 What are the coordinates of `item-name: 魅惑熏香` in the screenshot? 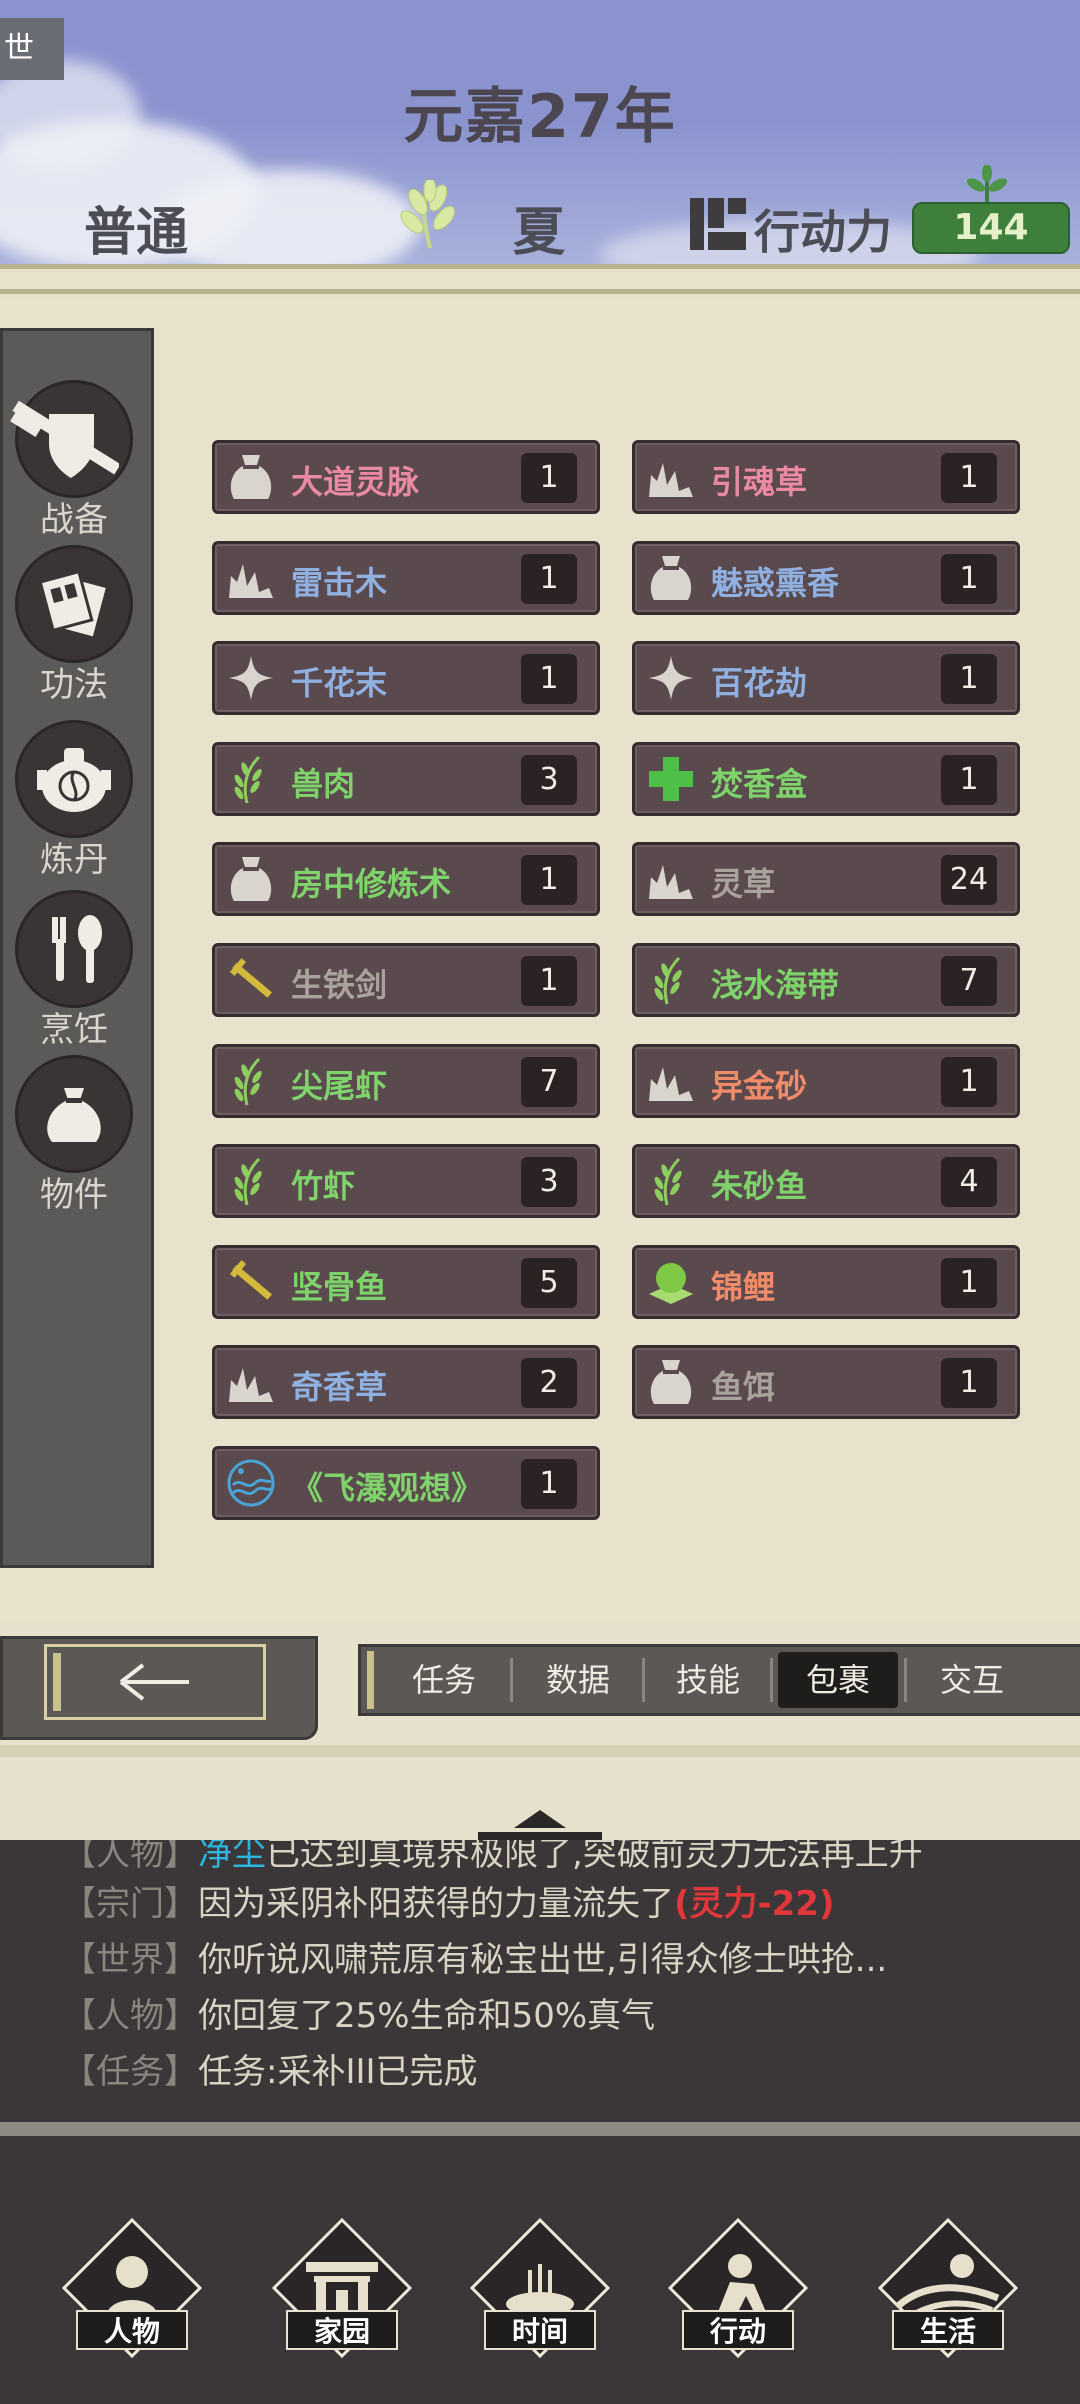 It's located at (775, 582).